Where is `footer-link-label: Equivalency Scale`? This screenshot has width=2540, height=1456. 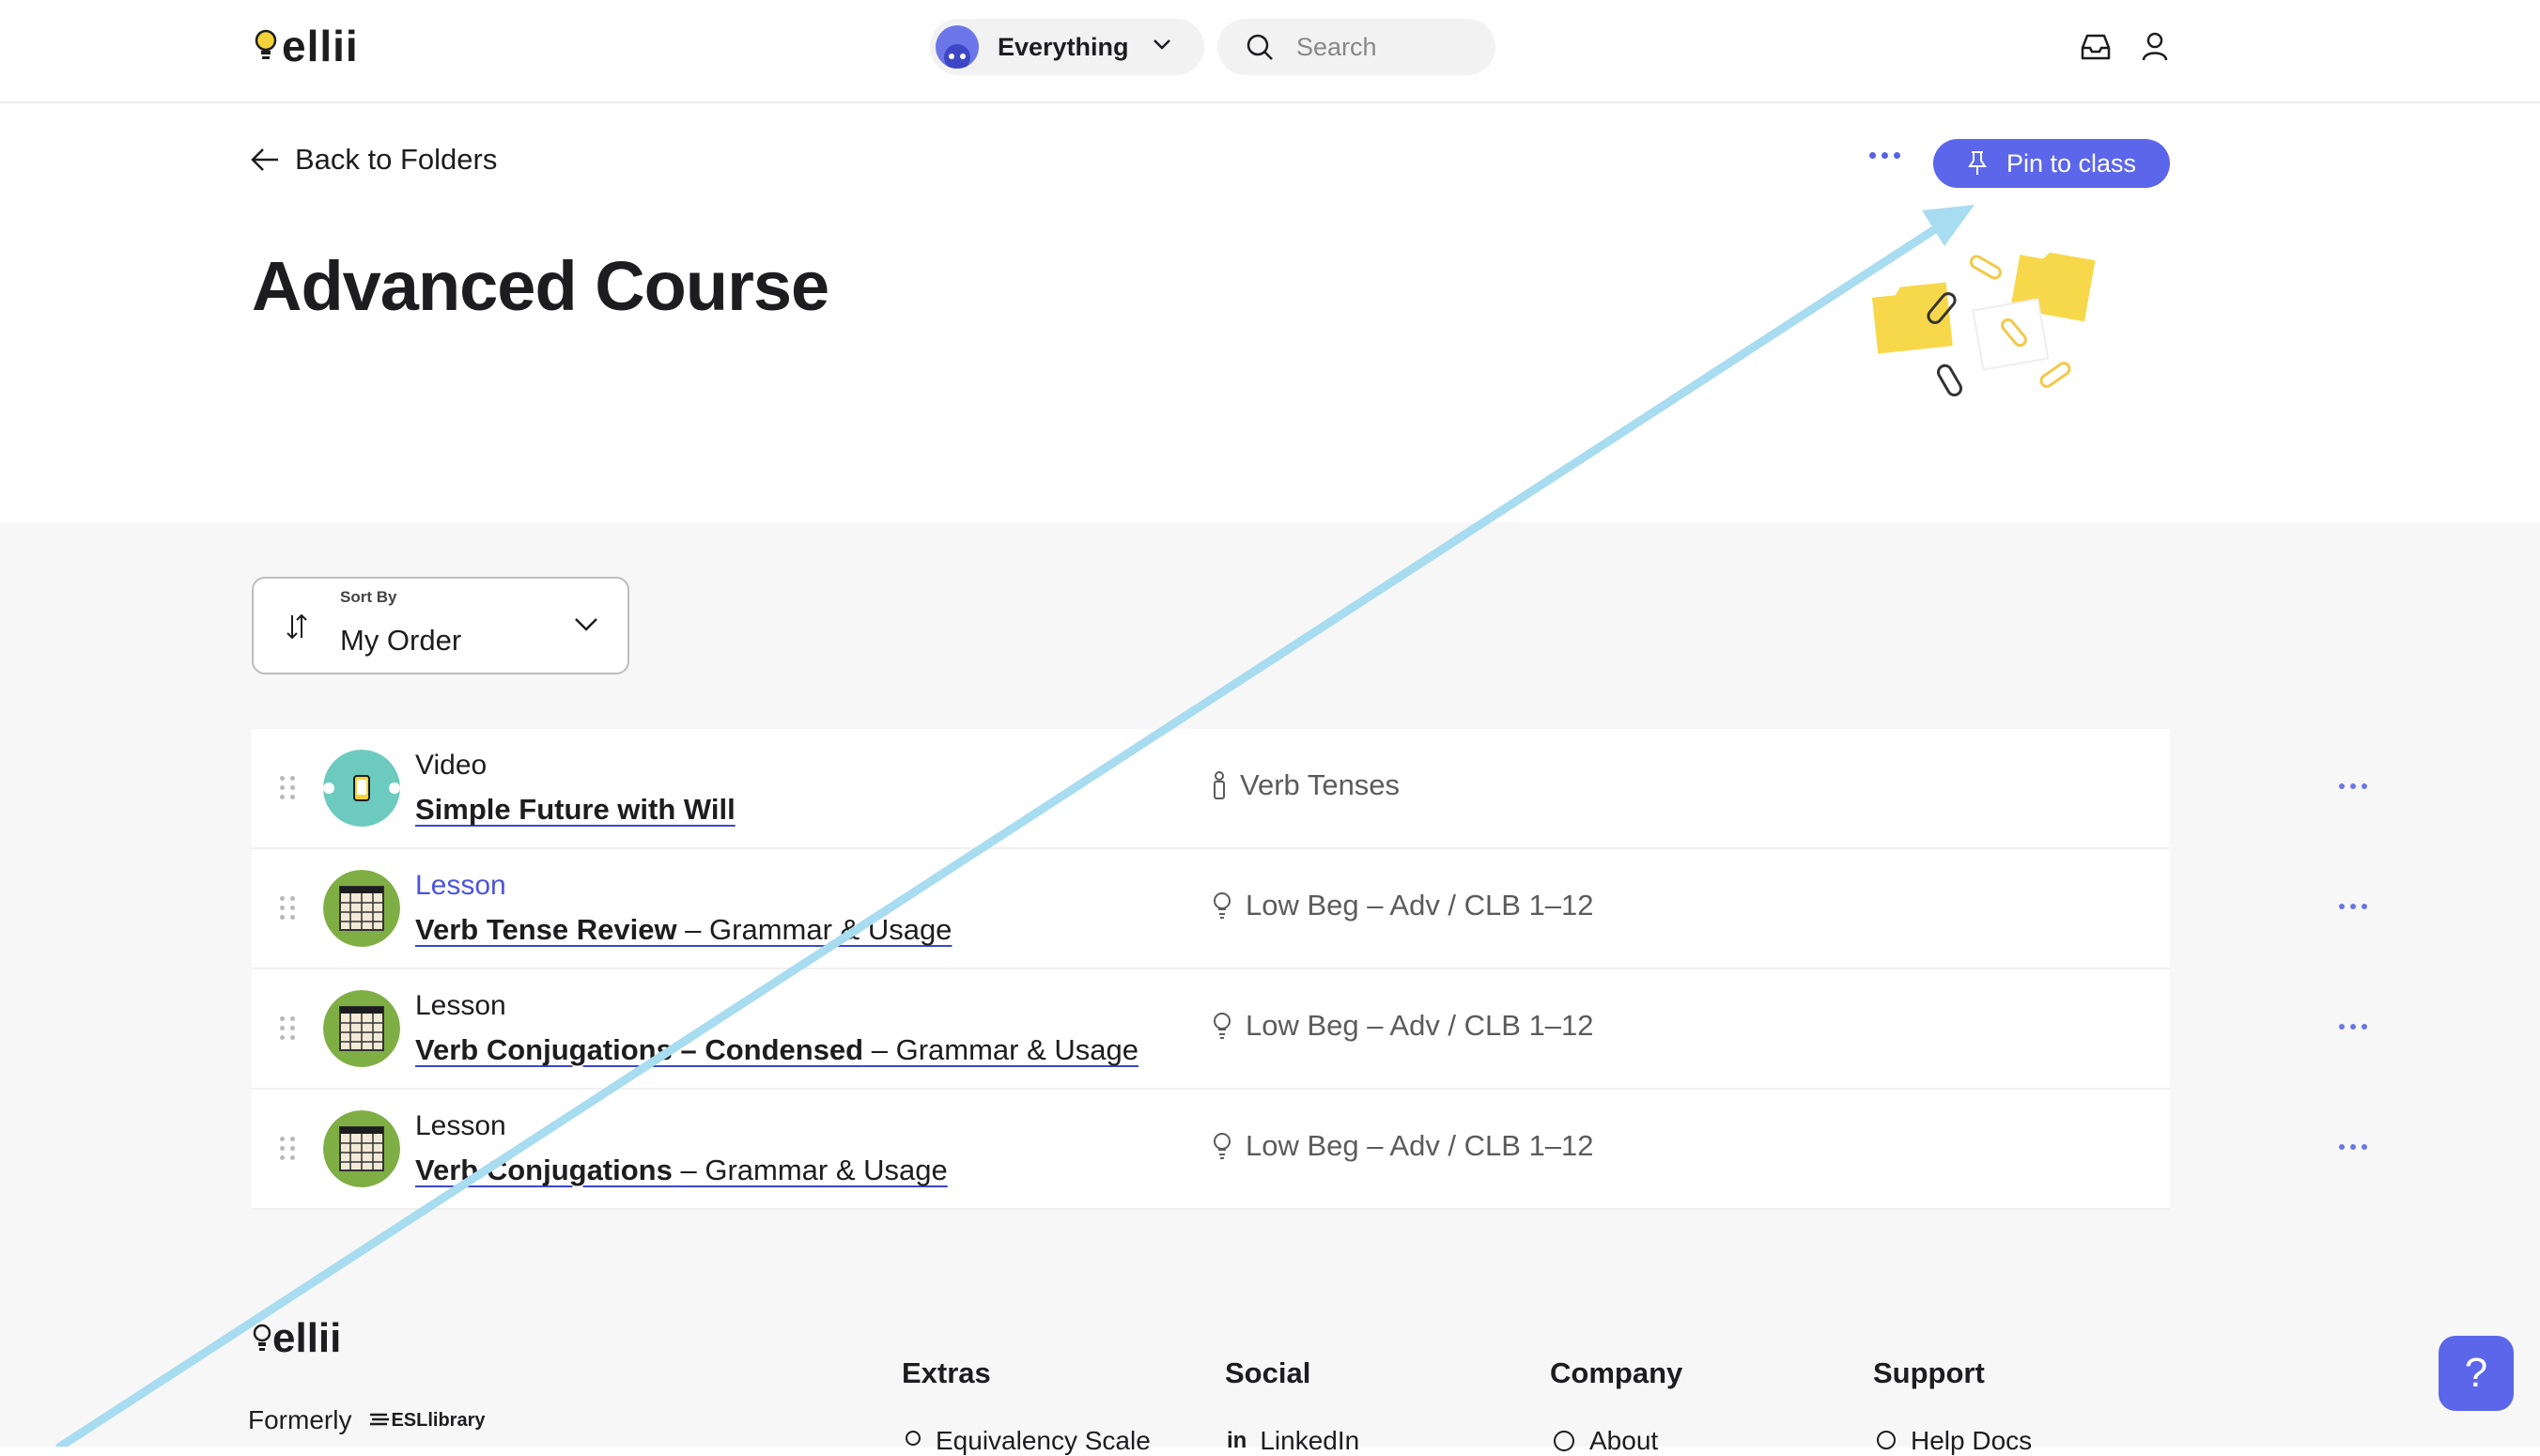 footer-link-label: Equivalency Scale is located at coordinates (1043, 1440).